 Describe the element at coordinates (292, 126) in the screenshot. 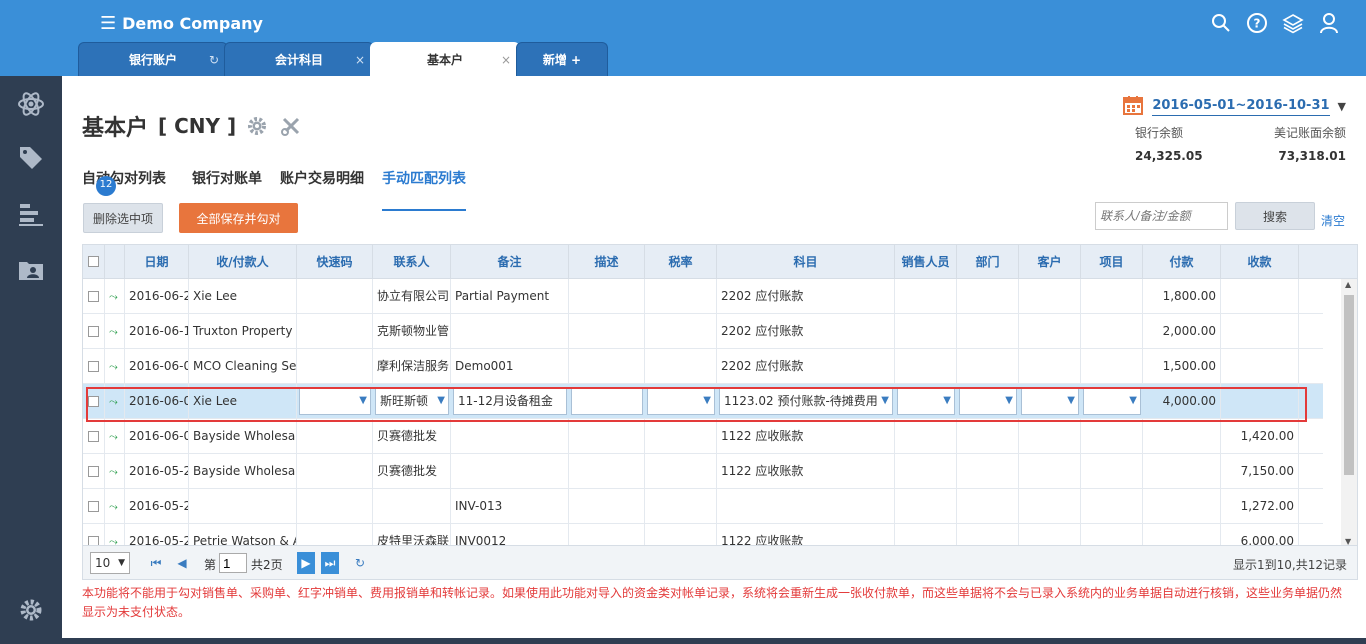

I see `tools-icon` at that location.